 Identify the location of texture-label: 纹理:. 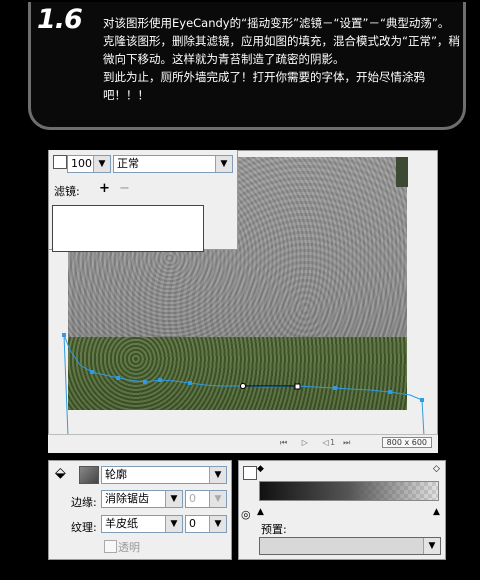
(84, 527).